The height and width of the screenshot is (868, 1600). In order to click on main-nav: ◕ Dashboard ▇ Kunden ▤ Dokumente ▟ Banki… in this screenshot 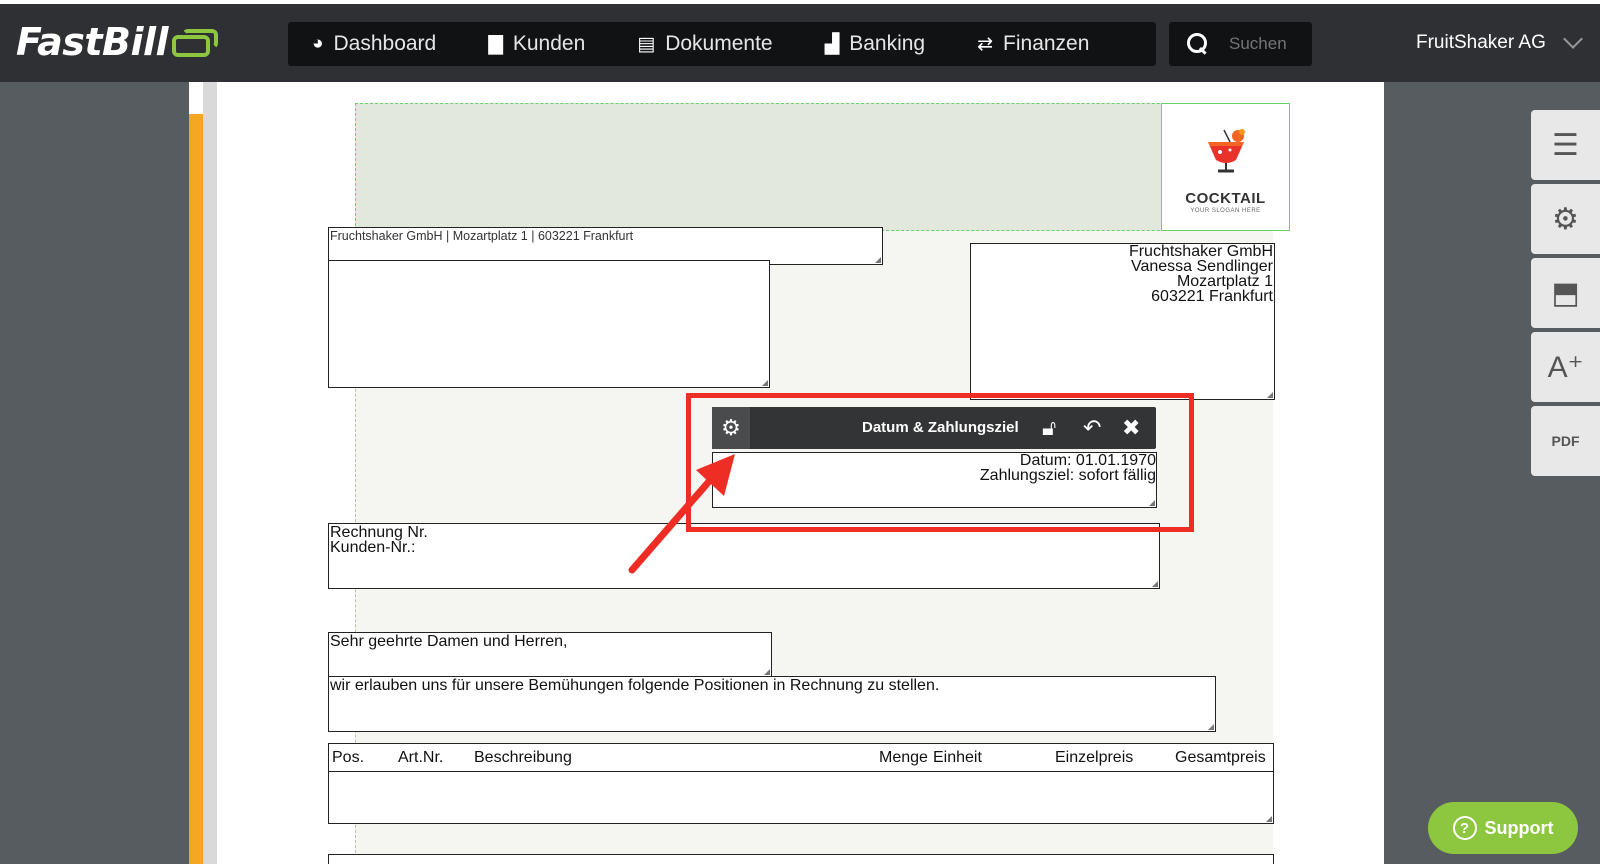, I will do `click(722, 44)`.